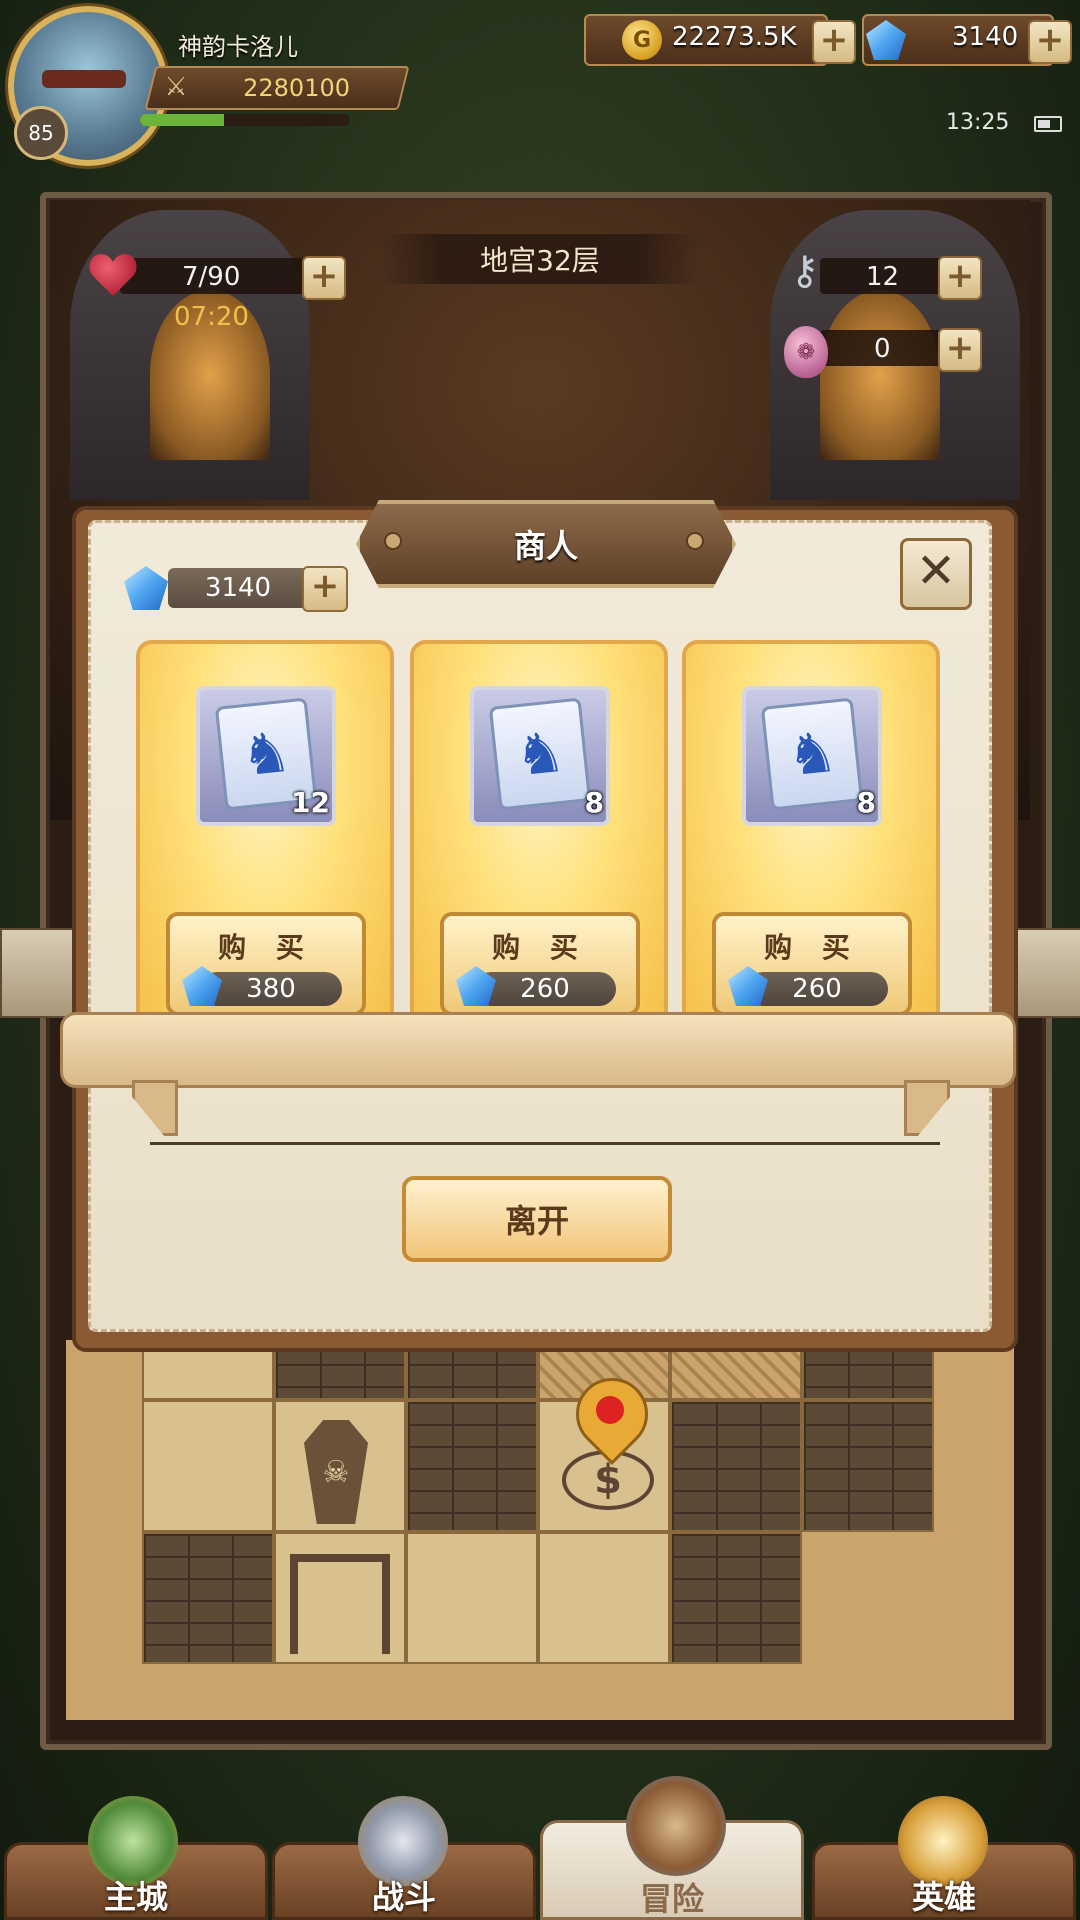 The width and height of the screenshot is (1080, 1920). Describe the element at coordinates (41, 133) in the screenshot. I see `player-level-badge: 85` at that location.